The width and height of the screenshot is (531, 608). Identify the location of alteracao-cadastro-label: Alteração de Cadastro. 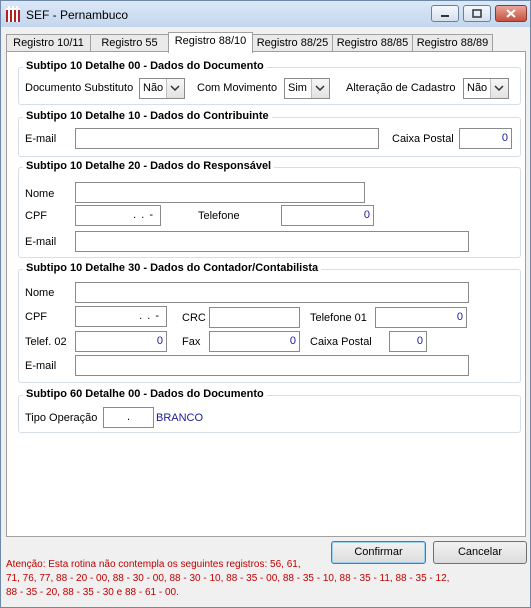
(401, 88).